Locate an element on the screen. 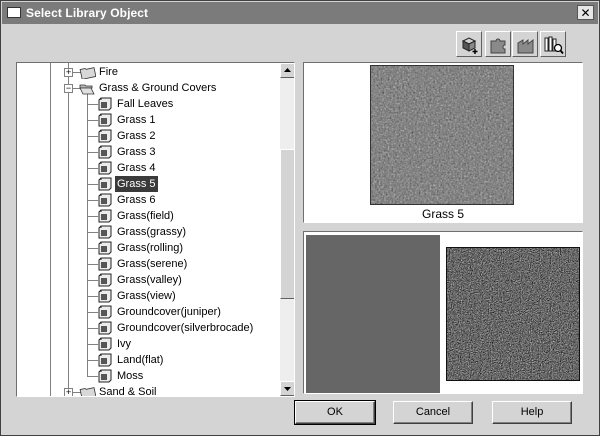  tree-item-row: Grass 3 is located at coordinates (148, 152).